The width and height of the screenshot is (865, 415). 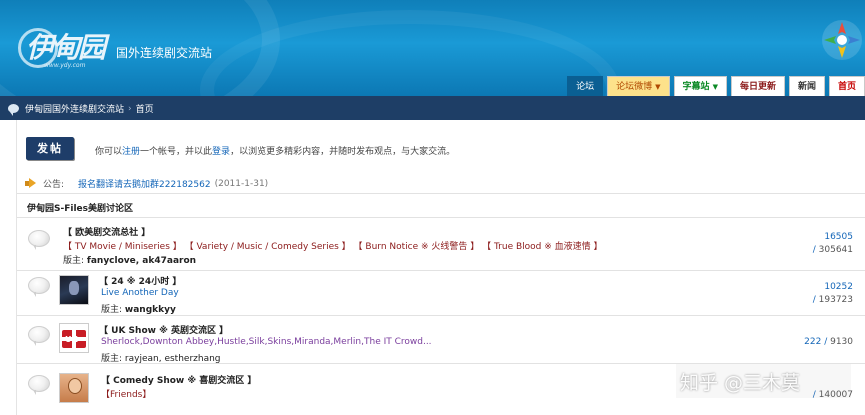 What do you see at coordinates (585, 86) in the screenshot?
I see `nav-forum: 论坛` at bounding box center [585, 86].